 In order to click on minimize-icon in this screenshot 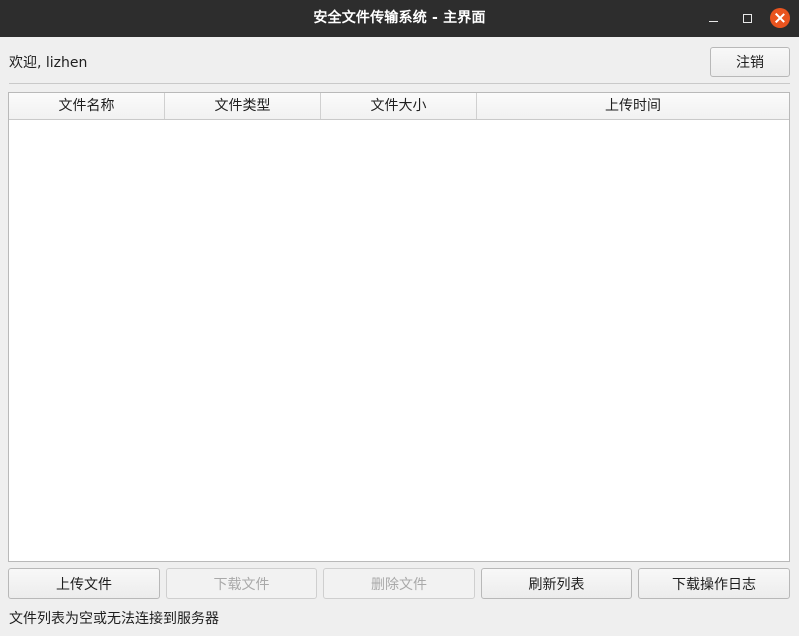, I will do `click(713, 21)`.